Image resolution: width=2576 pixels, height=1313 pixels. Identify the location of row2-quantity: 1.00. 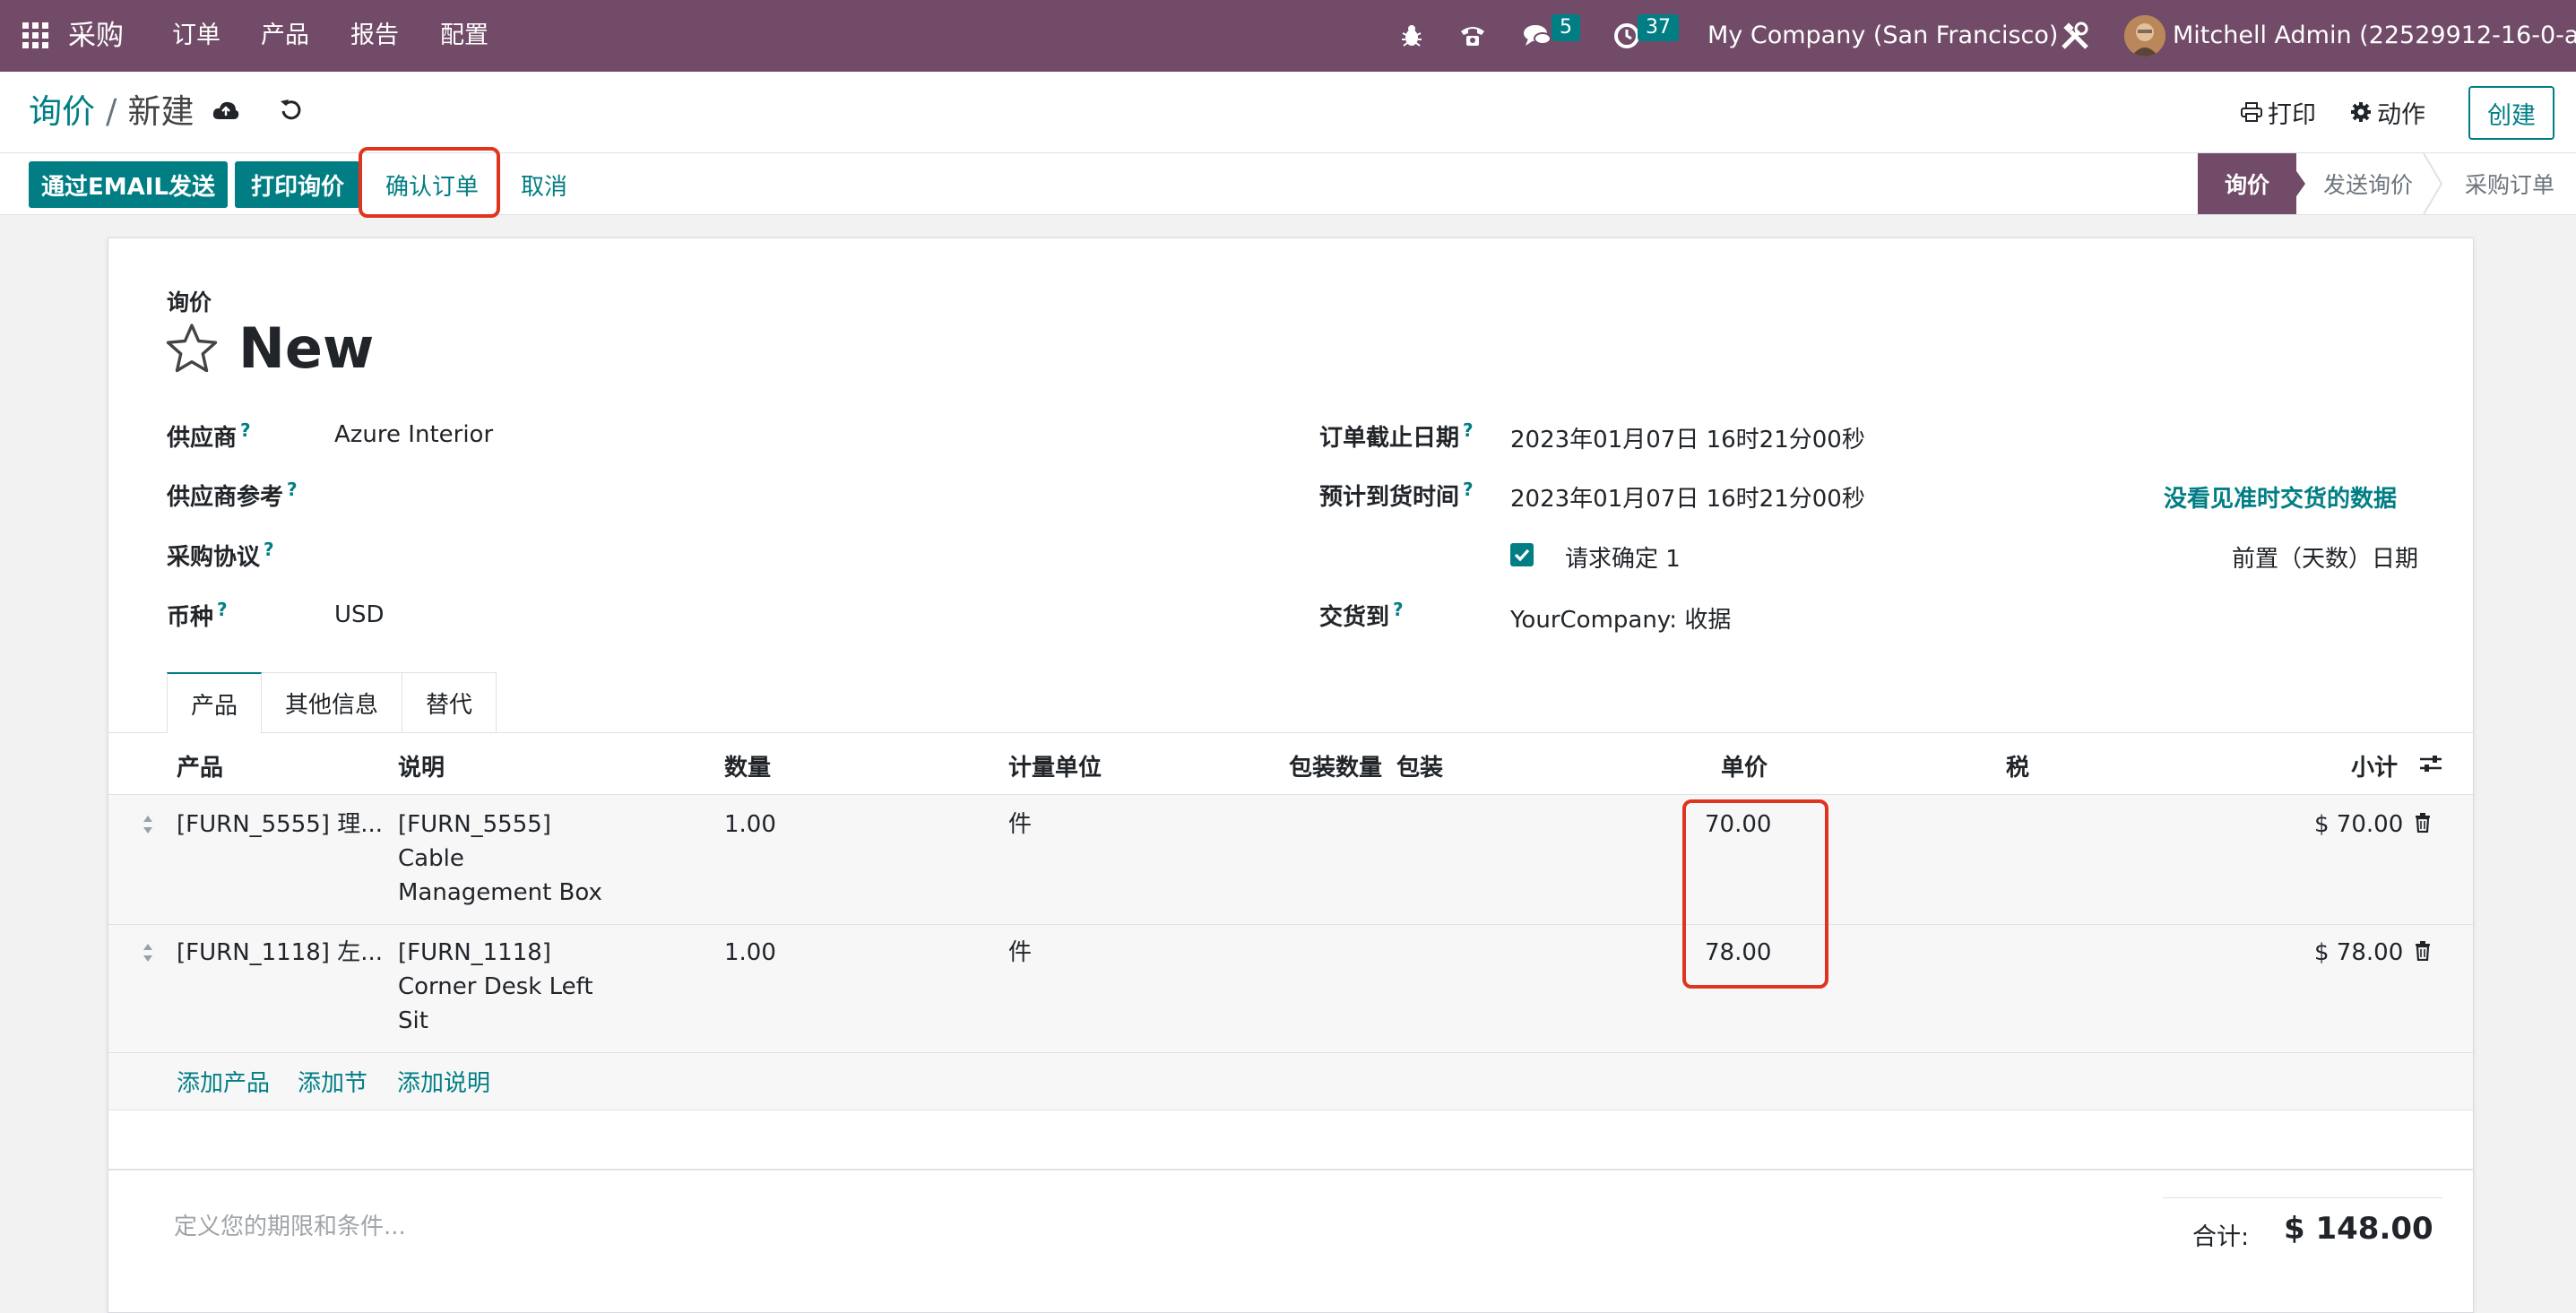
(750, 953).